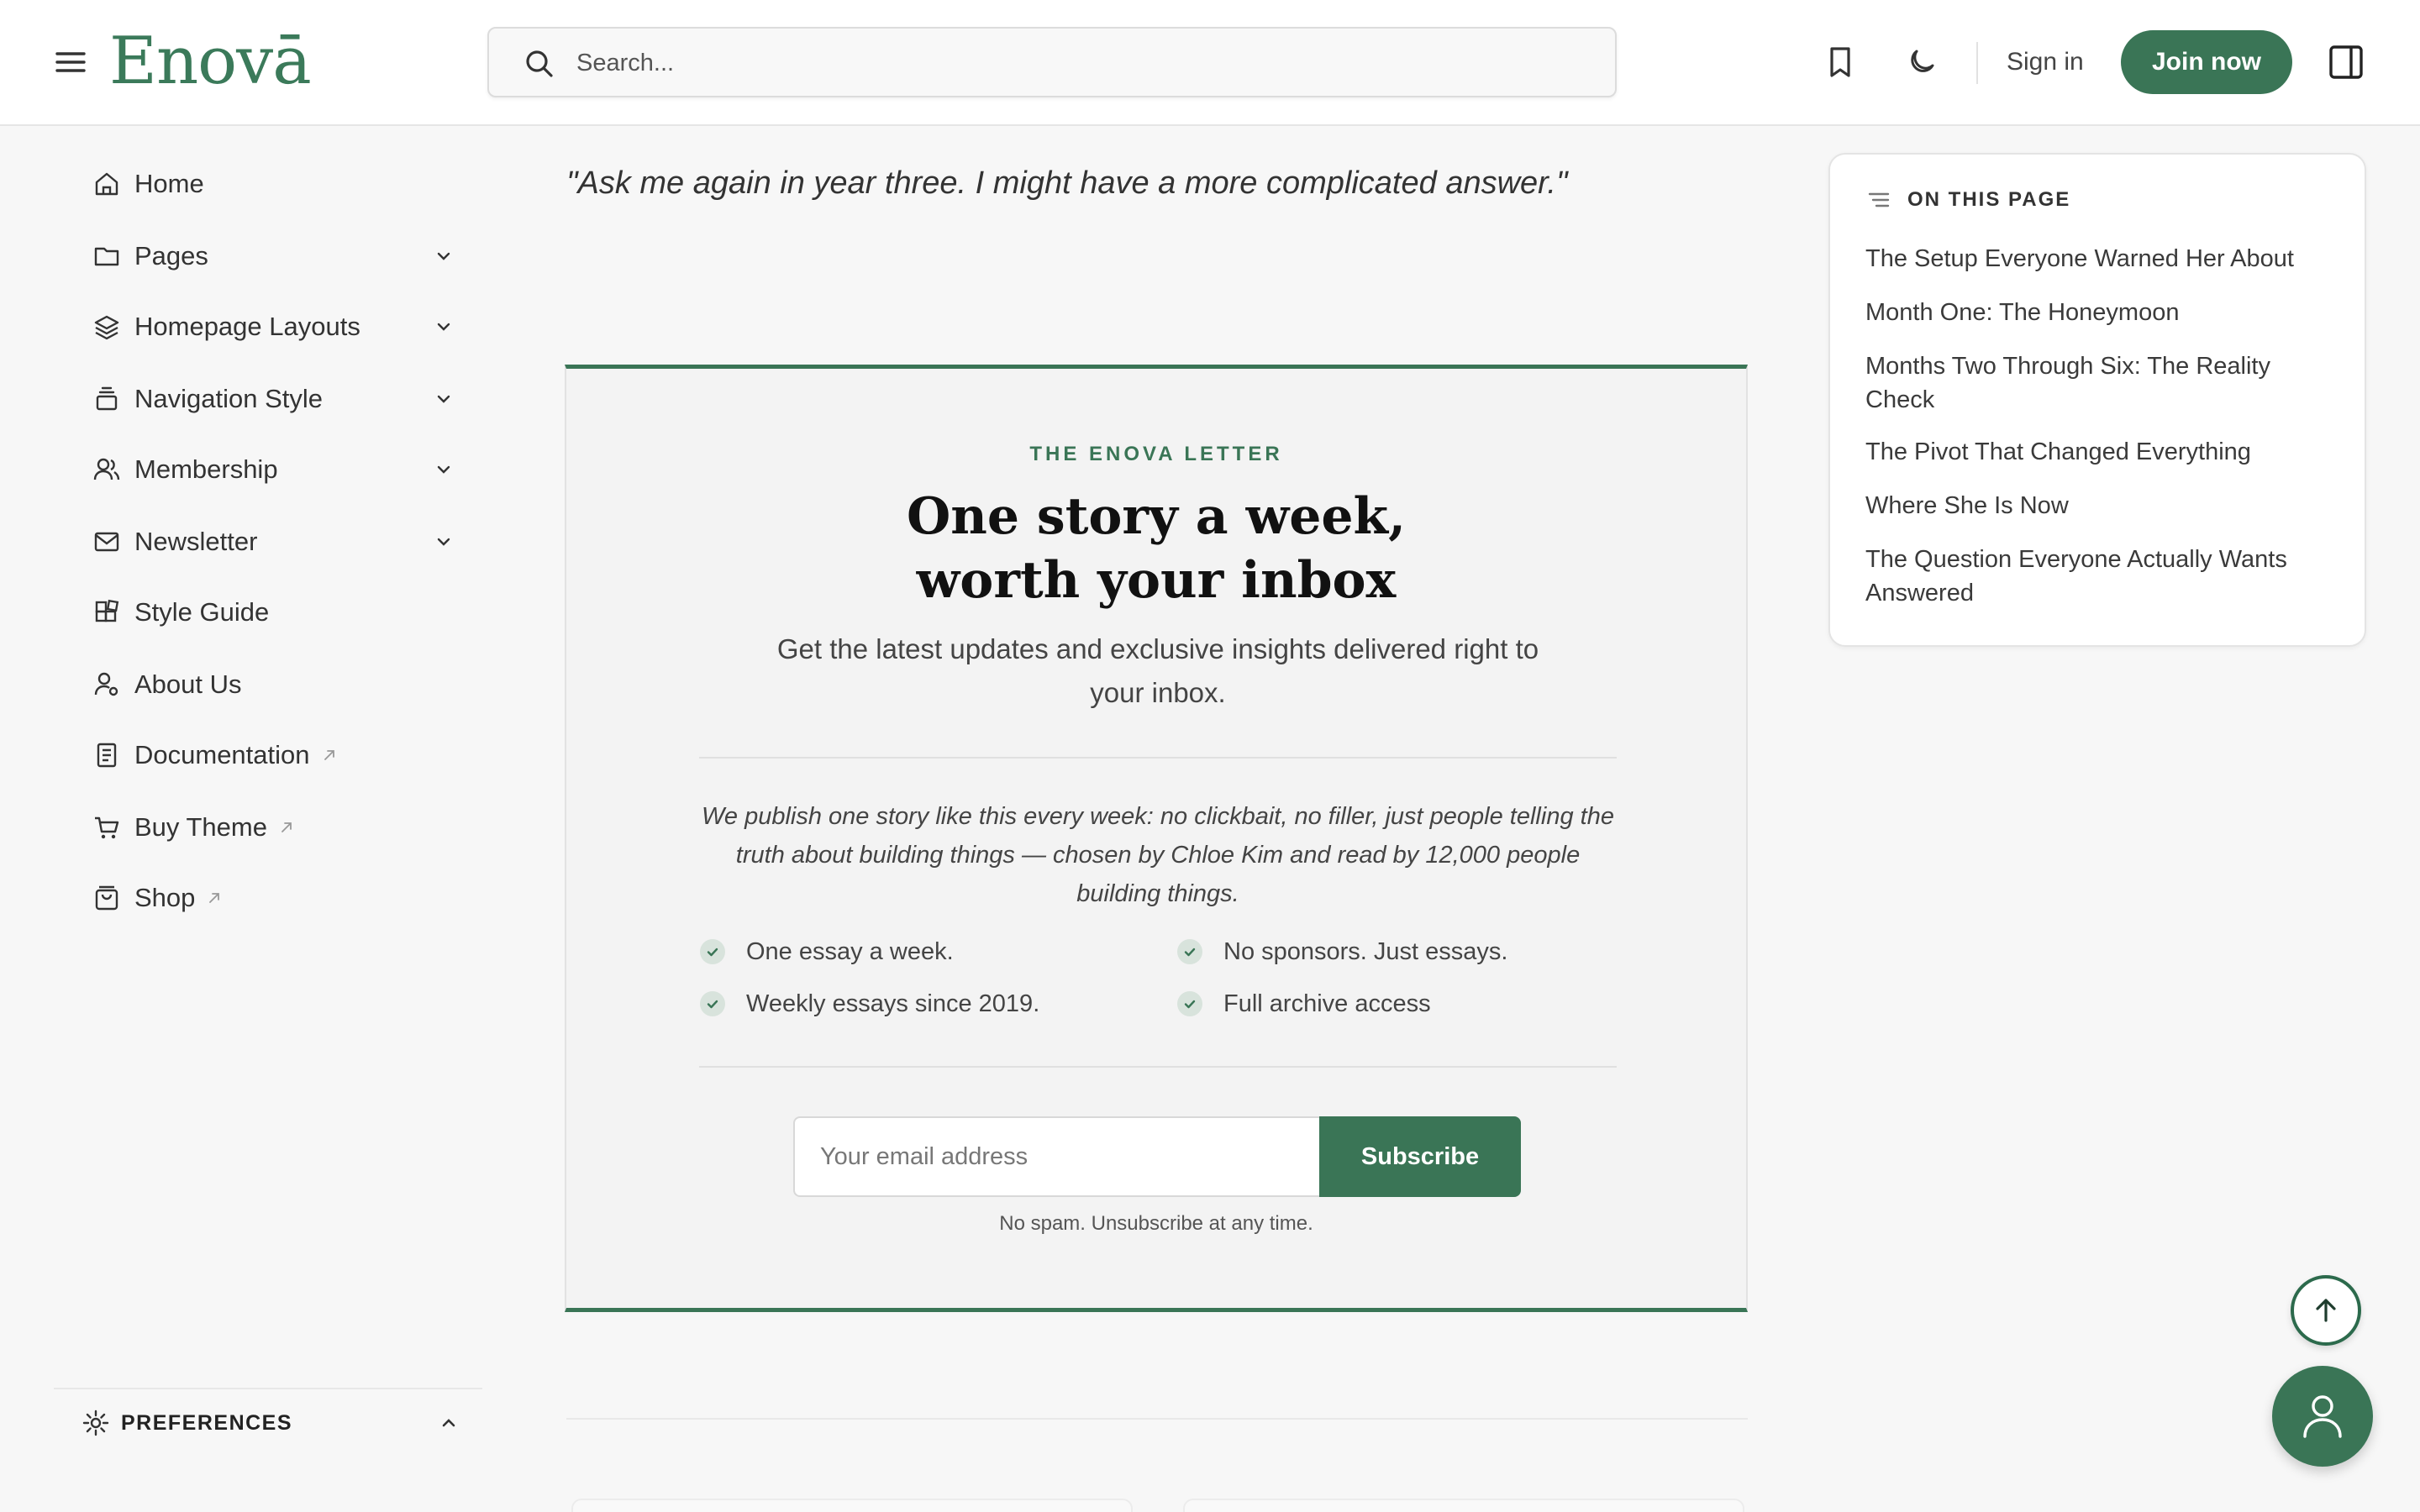 The height and width of the screenshot is (1512, 2420). I want to click on sidebar-item-label: Pages, so click(171, 255).